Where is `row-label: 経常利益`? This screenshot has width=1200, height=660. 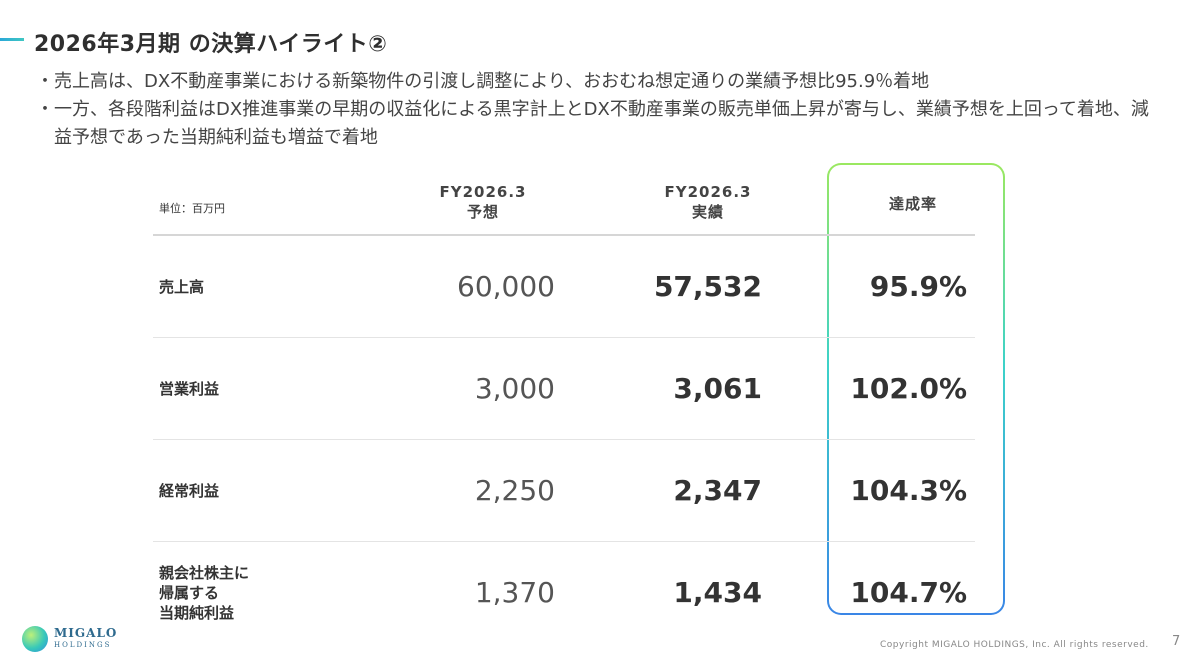 row-label: 経常利益 is located at coordinates (189, 490).